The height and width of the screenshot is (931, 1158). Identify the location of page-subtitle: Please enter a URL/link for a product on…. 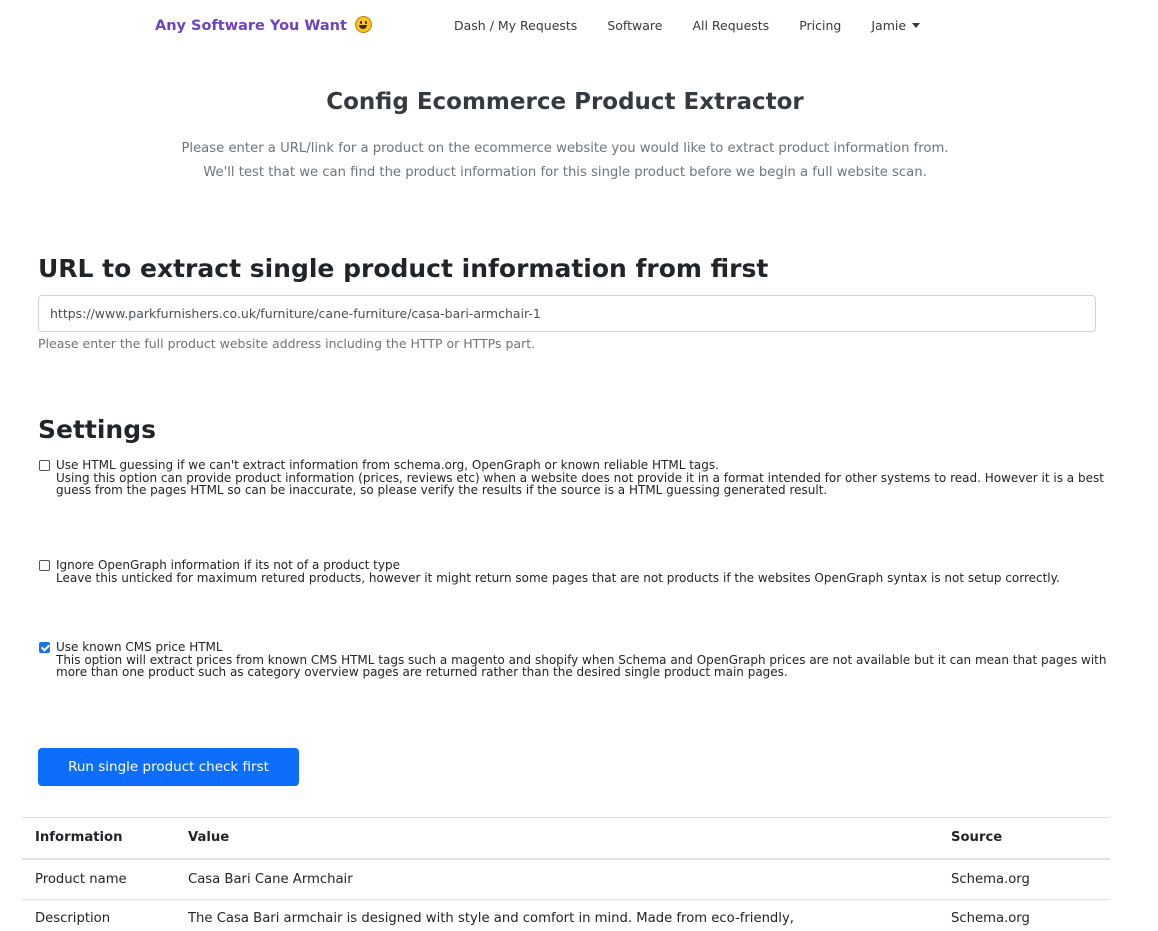
(565, 161).